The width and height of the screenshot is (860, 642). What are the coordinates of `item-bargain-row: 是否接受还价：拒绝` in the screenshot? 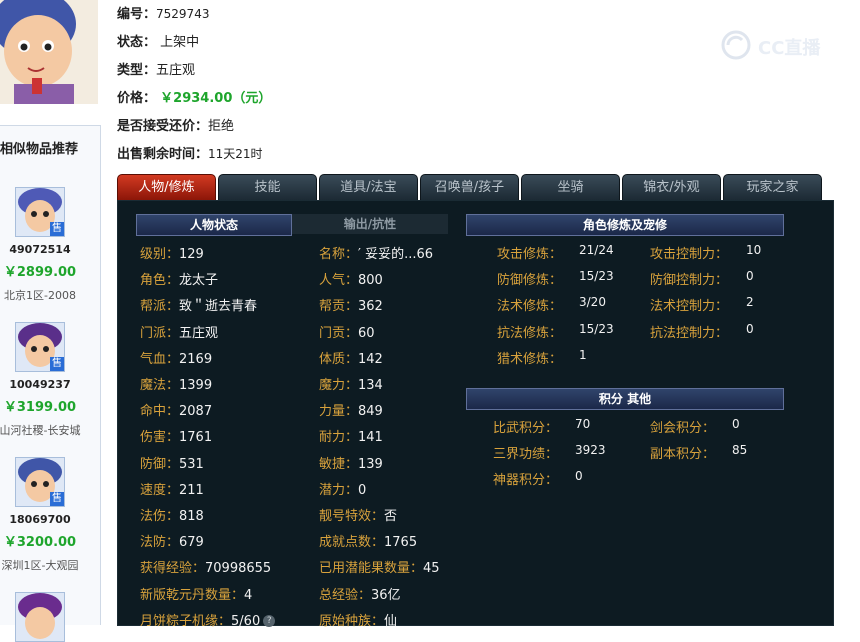 It's located at (175, 124).